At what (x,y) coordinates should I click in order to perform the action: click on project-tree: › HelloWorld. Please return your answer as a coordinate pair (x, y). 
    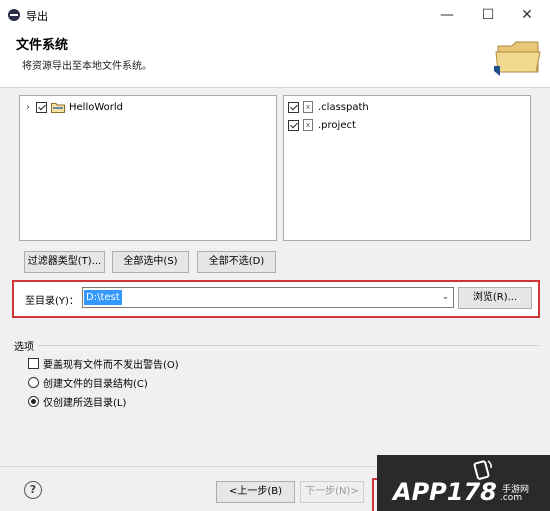
    Looking at the image, I should click on (148, 168).